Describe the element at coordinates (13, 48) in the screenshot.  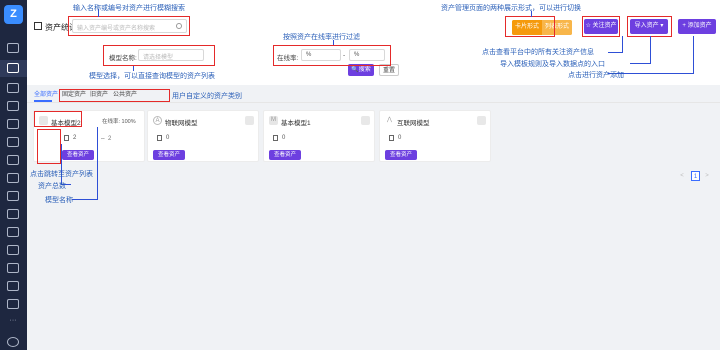
I see `monitor-icon` at that location.